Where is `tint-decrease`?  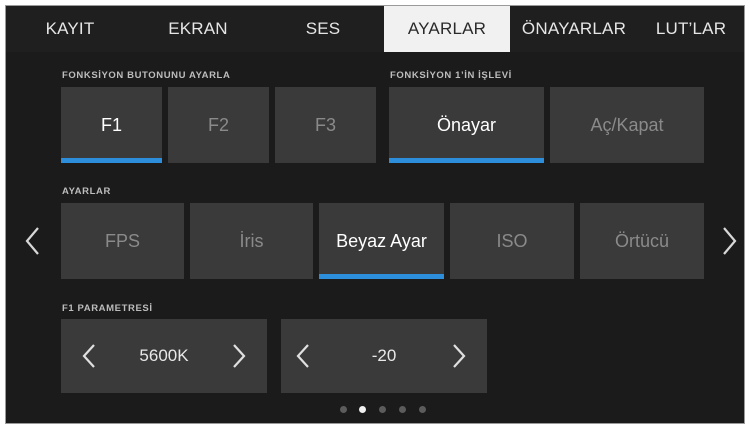
tint-decrease is located at coordinates (304, 356).